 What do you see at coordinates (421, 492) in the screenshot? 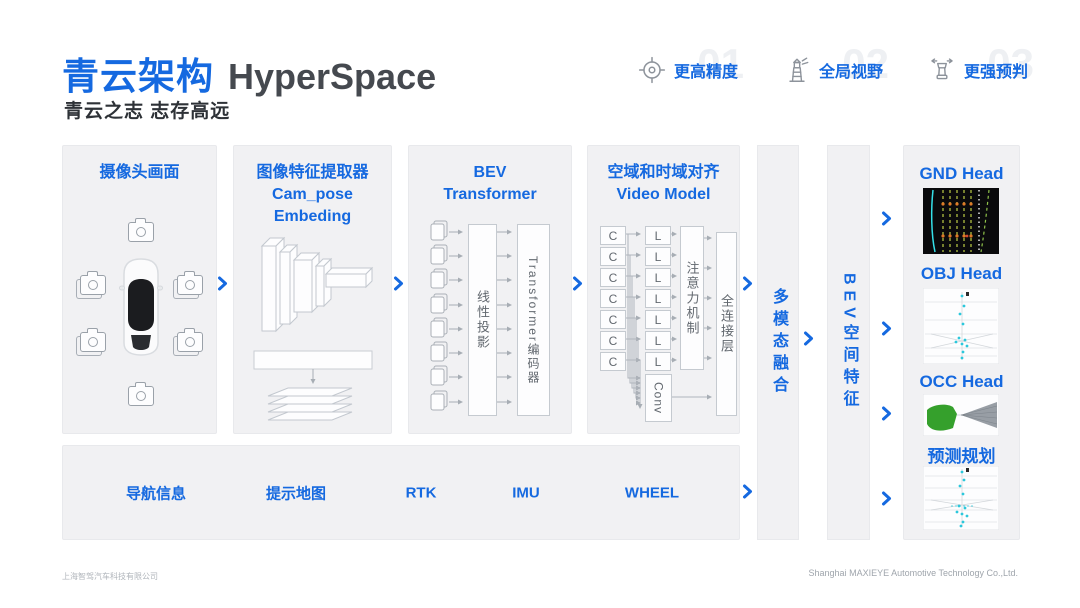
I see `input-item: RTK` at bounding box center [421, 492].